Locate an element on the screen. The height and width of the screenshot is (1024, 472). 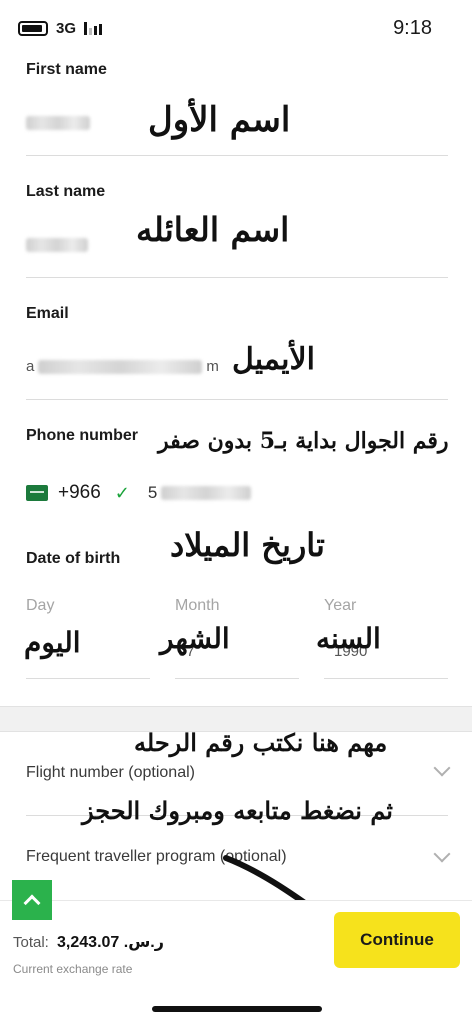
total-value: 3,243.07 .ر.س is located at coordinates (110, 942).